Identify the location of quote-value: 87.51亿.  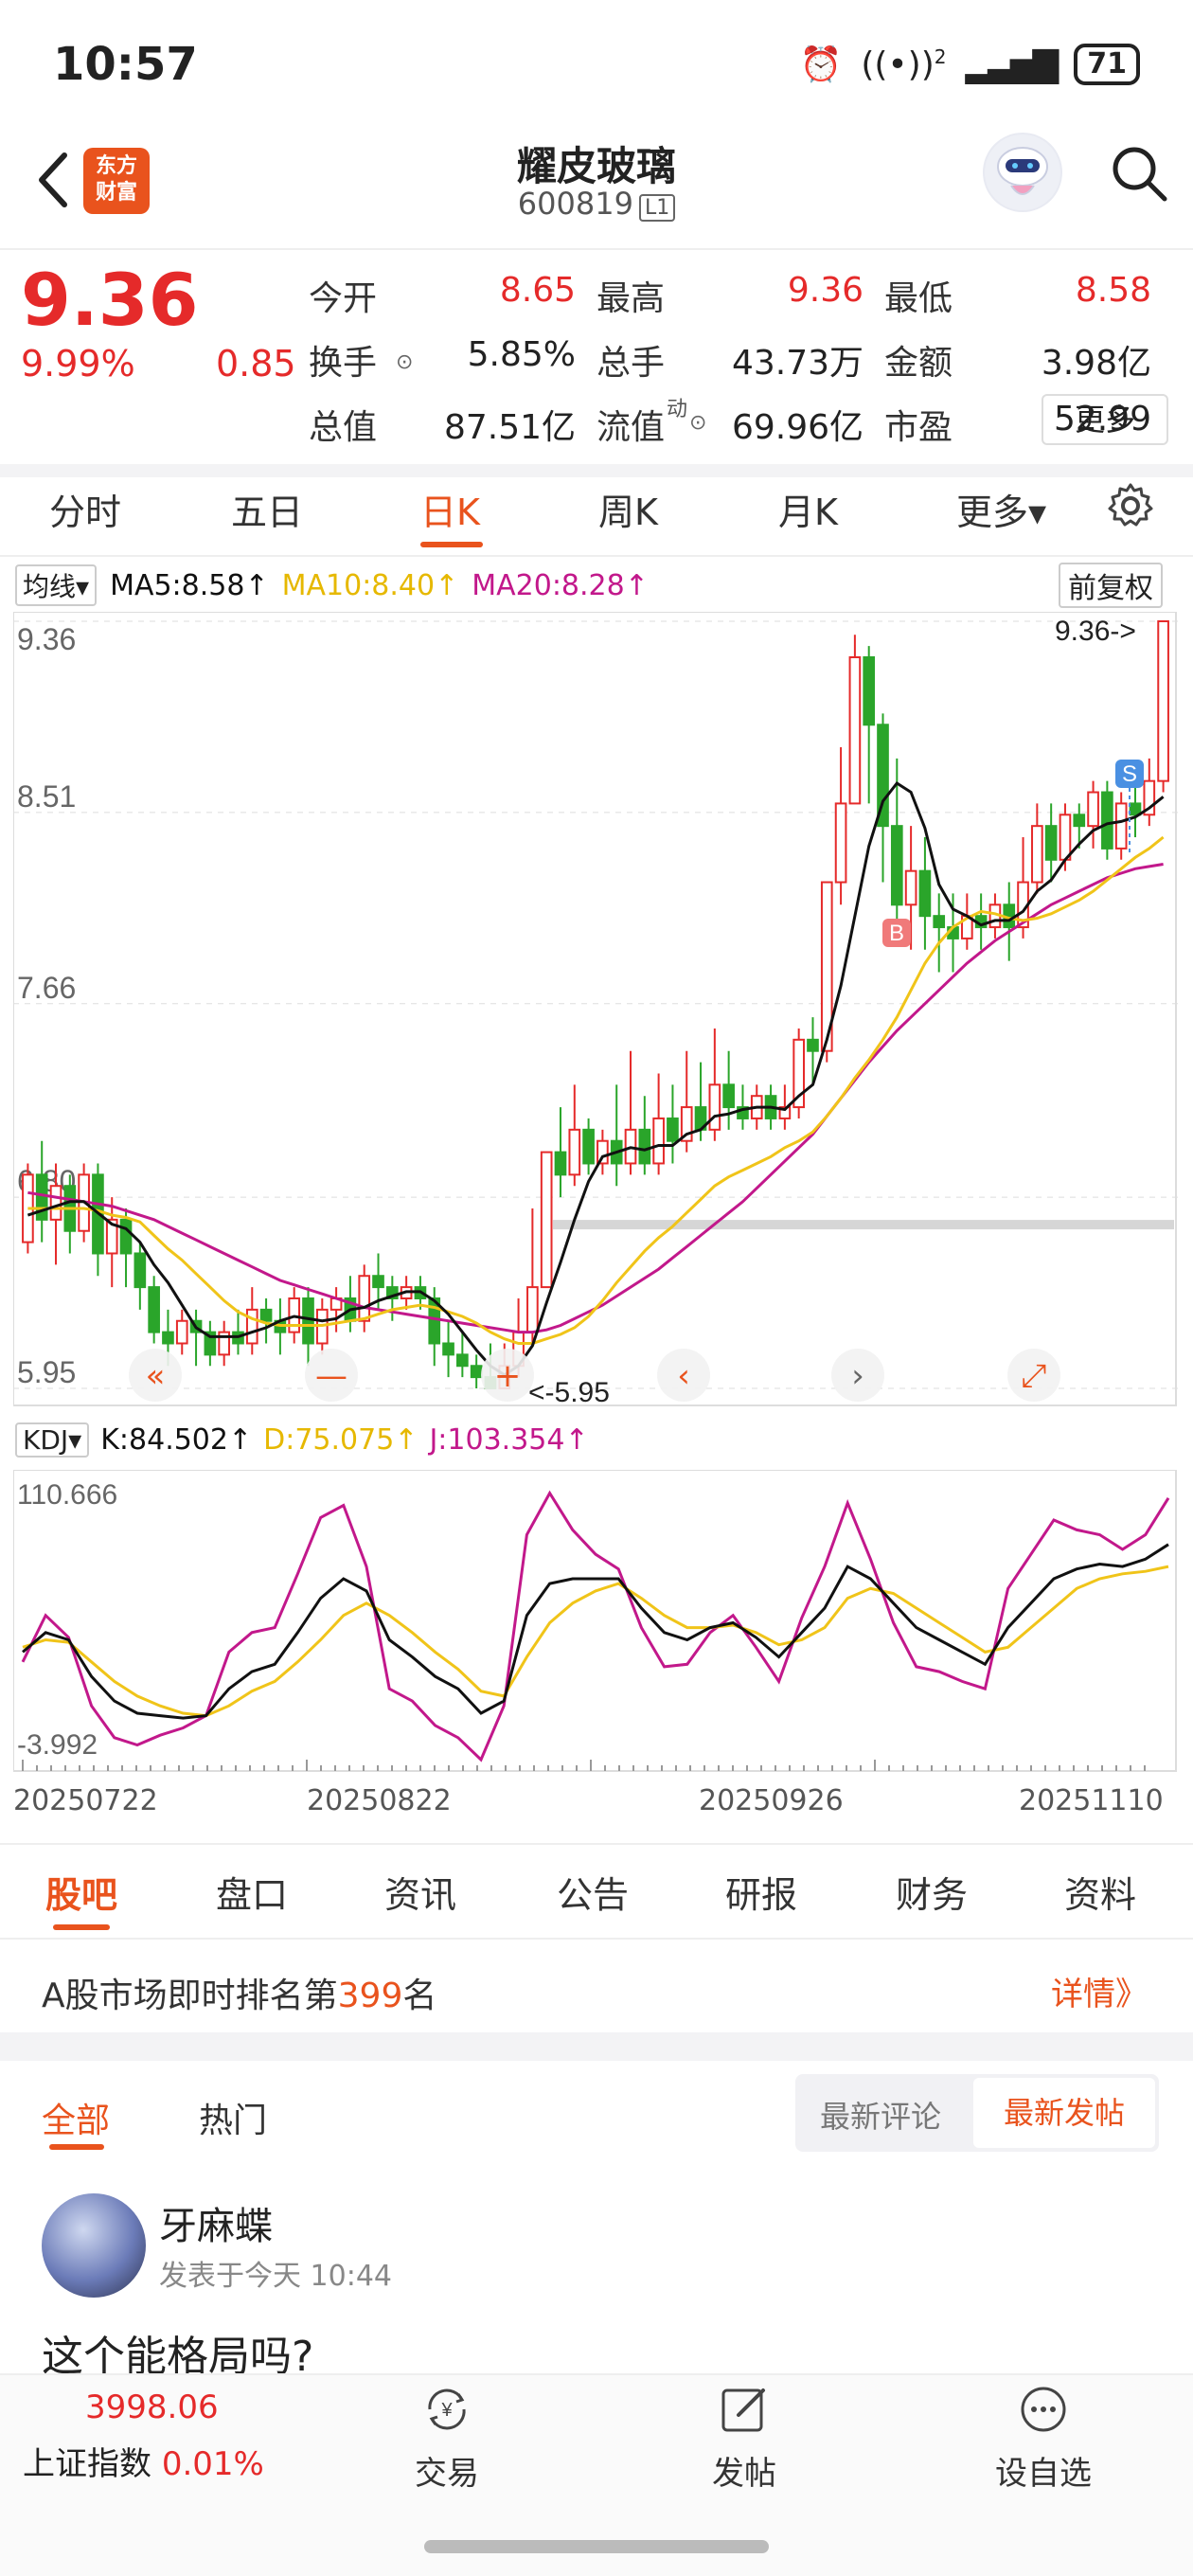
(509, 427).